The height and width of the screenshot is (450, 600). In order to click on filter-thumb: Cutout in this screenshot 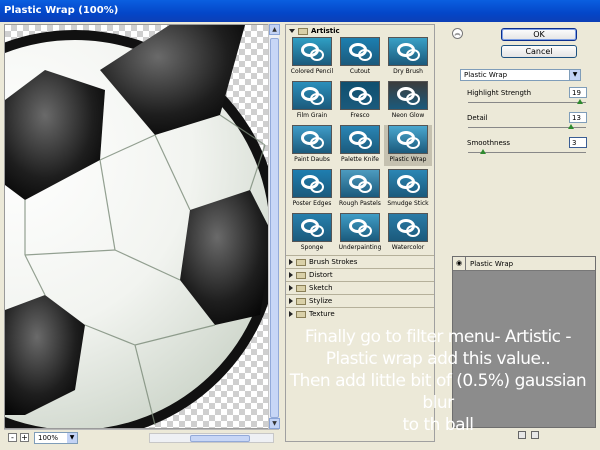, I will do `click(360, 57)`.